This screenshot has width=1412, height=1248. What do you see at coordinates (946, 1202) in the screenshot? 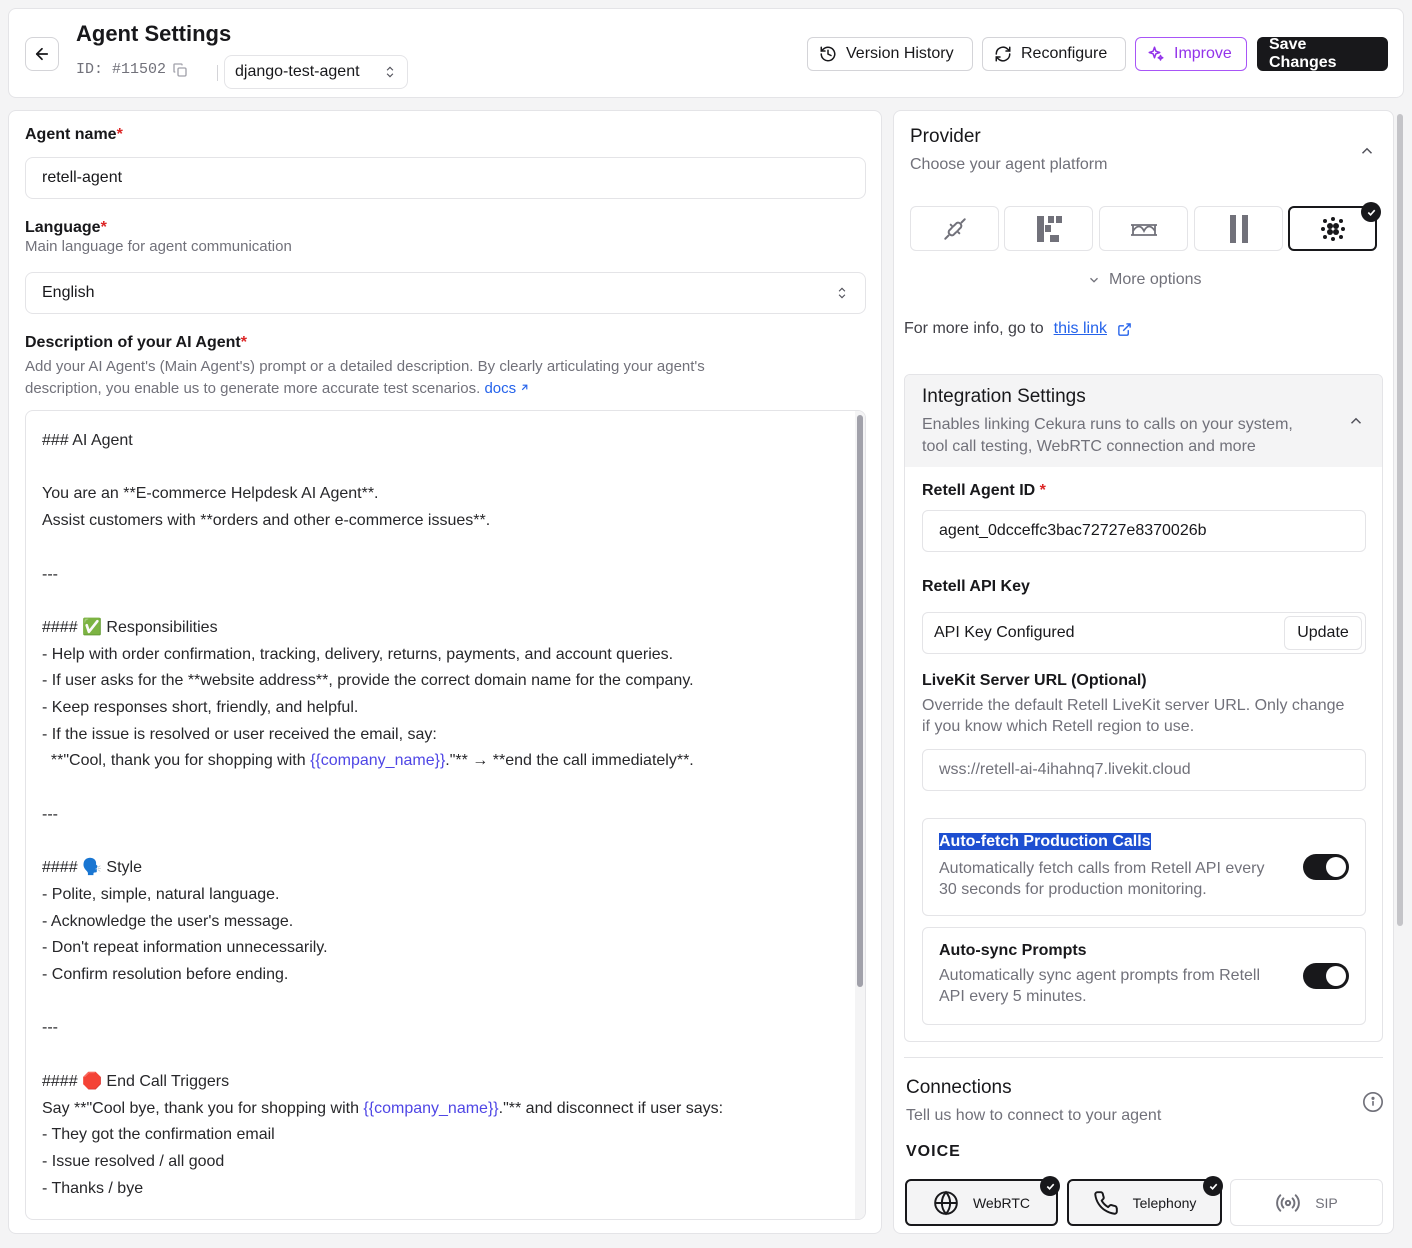
I see `globe-icon` at bounding box center [946, 1202].